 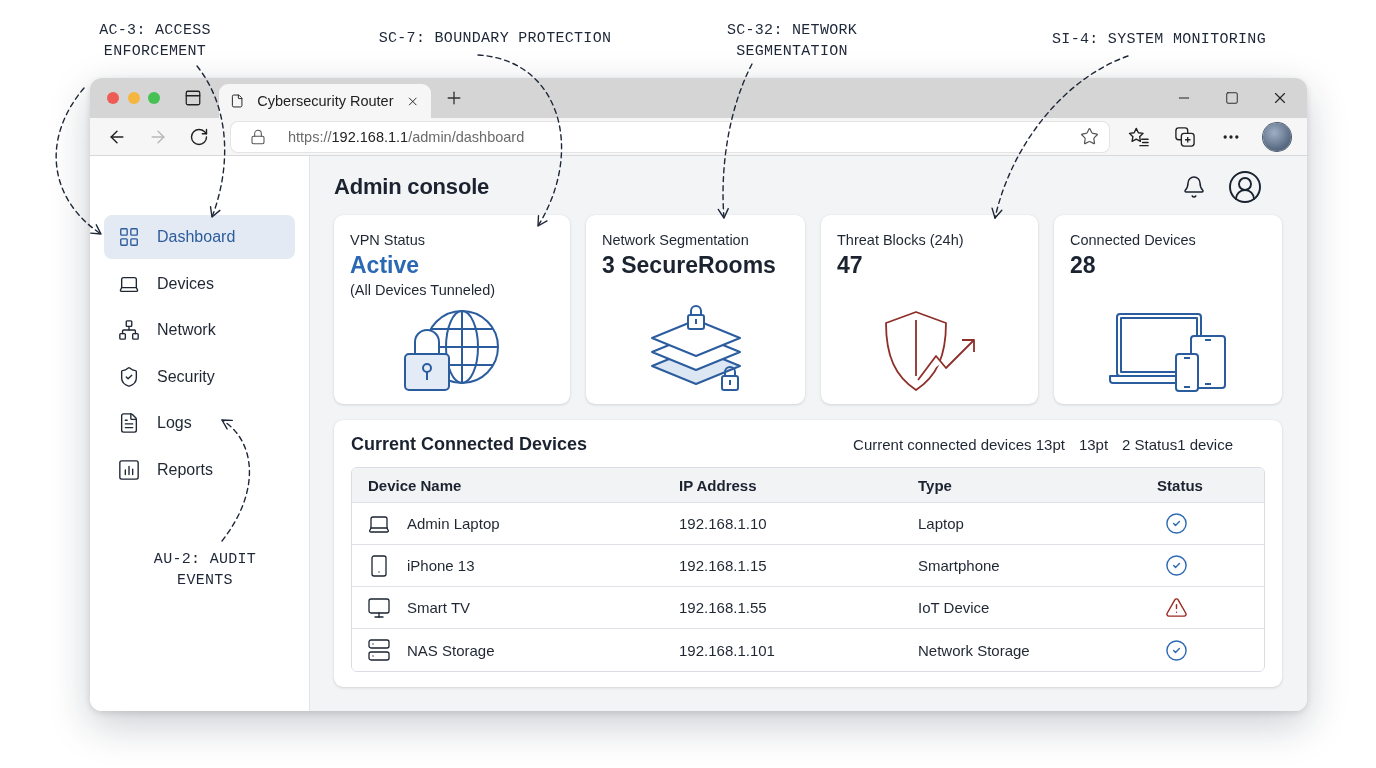 I want to click on summary-text: 13pt, so click(x=1093, y=444).